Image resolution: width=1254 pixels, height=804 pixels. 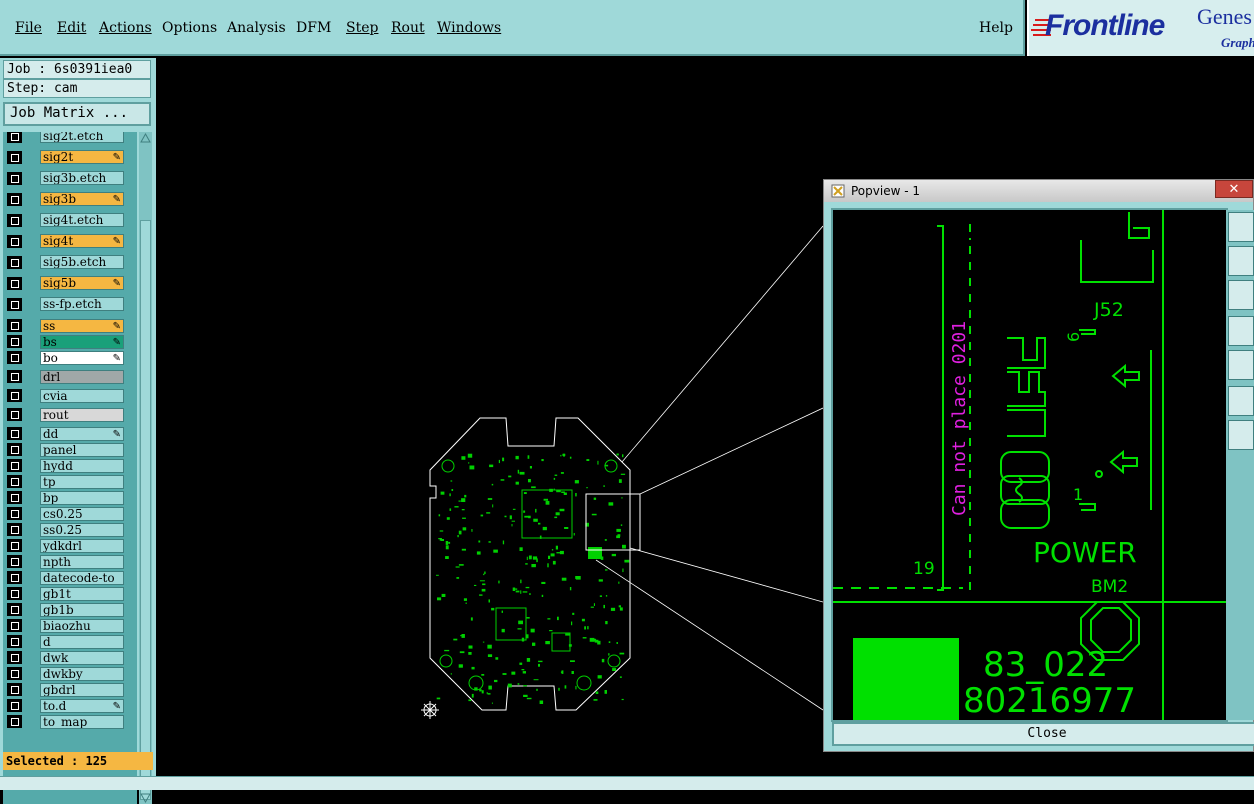 I want to click on layer-name: panel, so click(x=82, y=450).